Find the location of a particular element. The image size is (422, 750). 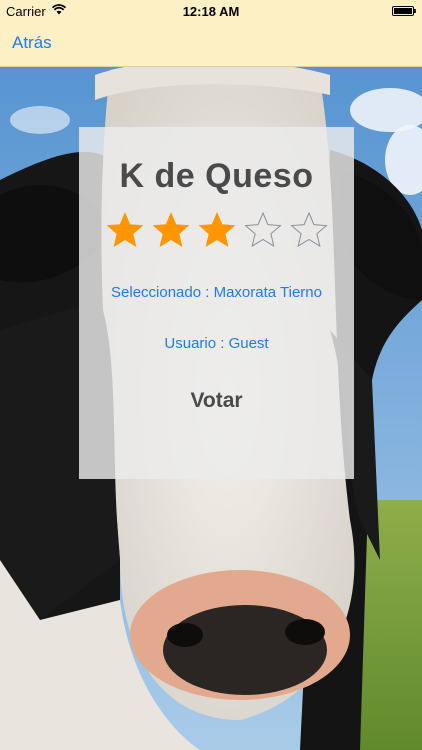

navigation-bar: Atrás is located at coordinates (211, 44).